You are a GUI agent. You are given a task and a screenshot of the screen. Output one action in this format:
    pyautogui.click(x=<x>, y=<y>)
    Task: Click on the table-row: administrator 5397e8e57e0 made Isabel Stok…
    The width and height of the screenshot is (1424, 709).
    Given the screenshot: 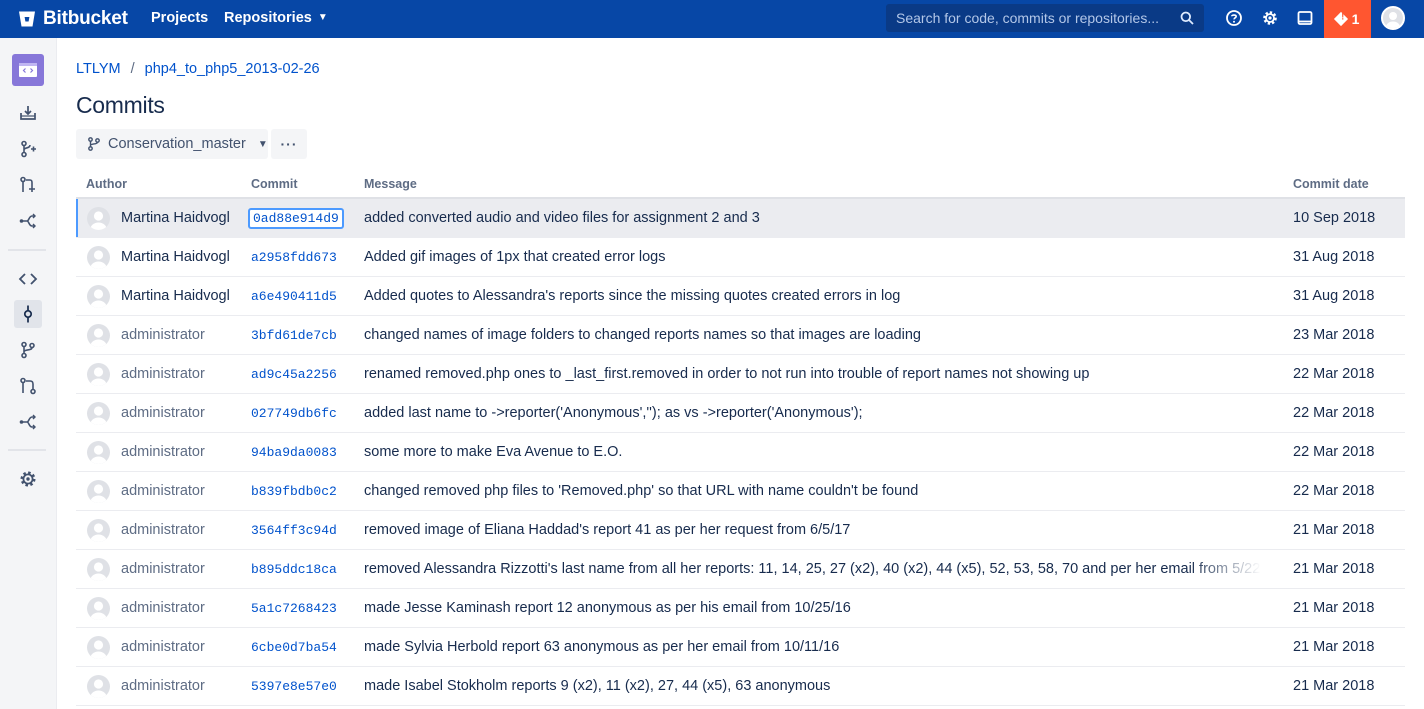 What is the action you would take?
    pyautogui.click(x=740, y=686)
    